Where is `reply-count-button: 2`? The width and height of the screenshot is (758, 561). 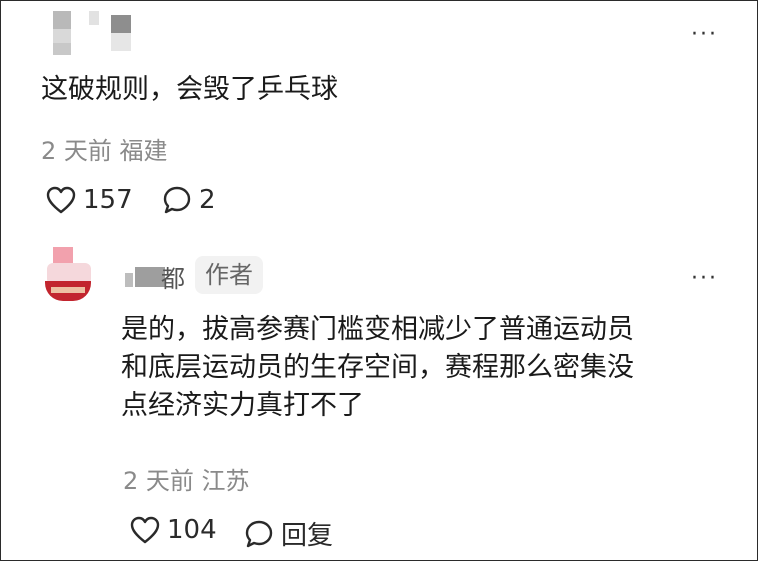 reply-count-button: 2 is located at coordinates (188, 200).